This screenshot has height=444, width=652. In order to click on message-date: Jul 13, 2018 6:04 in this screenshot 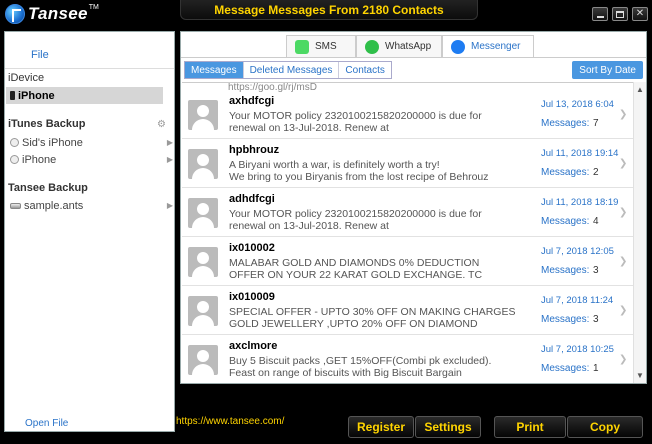, I will do `click(577, 104)`.